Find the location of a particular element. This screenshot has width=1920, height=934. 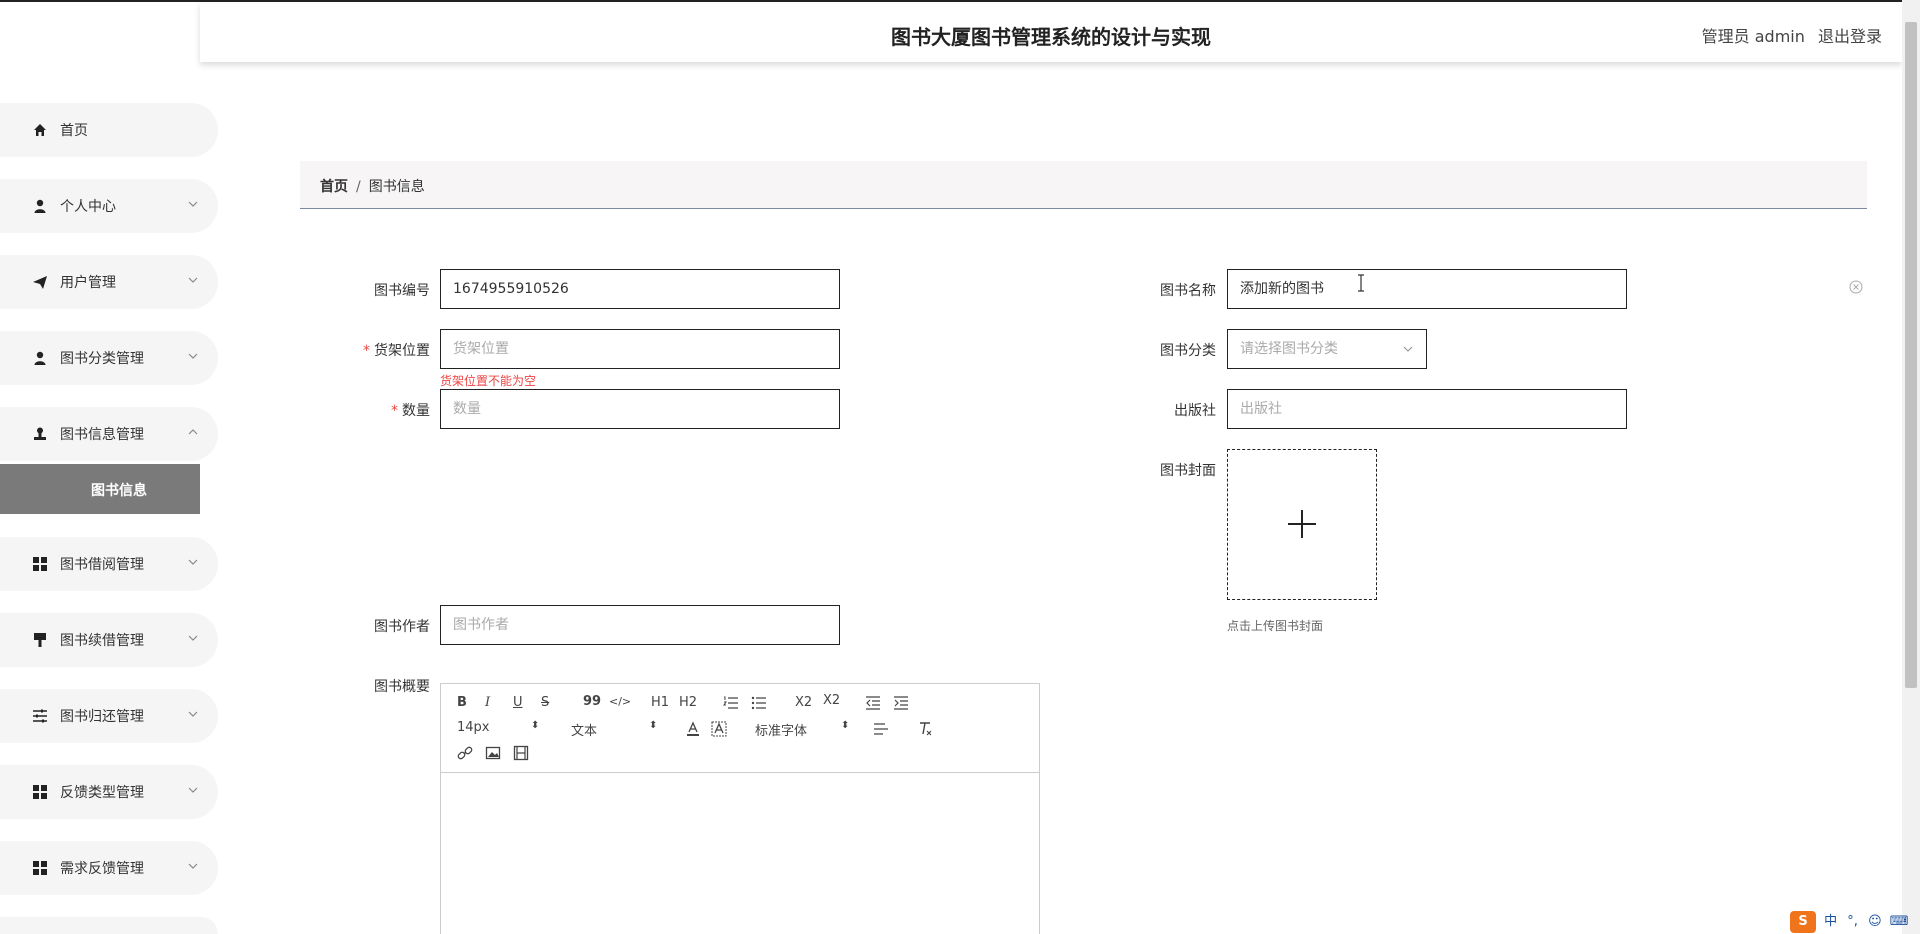

sidebar-item-feedback-type-management: 反馈类型管理 is located at coordinates (109, 792).